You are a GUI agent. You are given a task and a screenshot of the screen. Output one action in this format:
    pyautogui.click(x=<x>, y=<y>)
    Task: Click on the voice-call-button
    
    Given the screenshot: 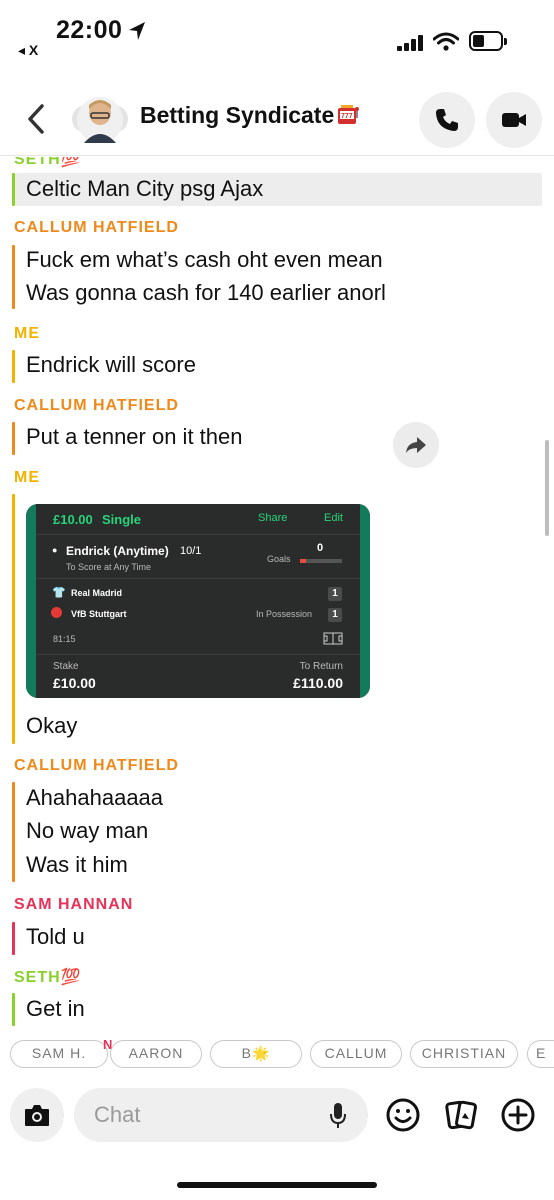 What is the action you would take?
    pyautogui.click(x=447, y=120)
    